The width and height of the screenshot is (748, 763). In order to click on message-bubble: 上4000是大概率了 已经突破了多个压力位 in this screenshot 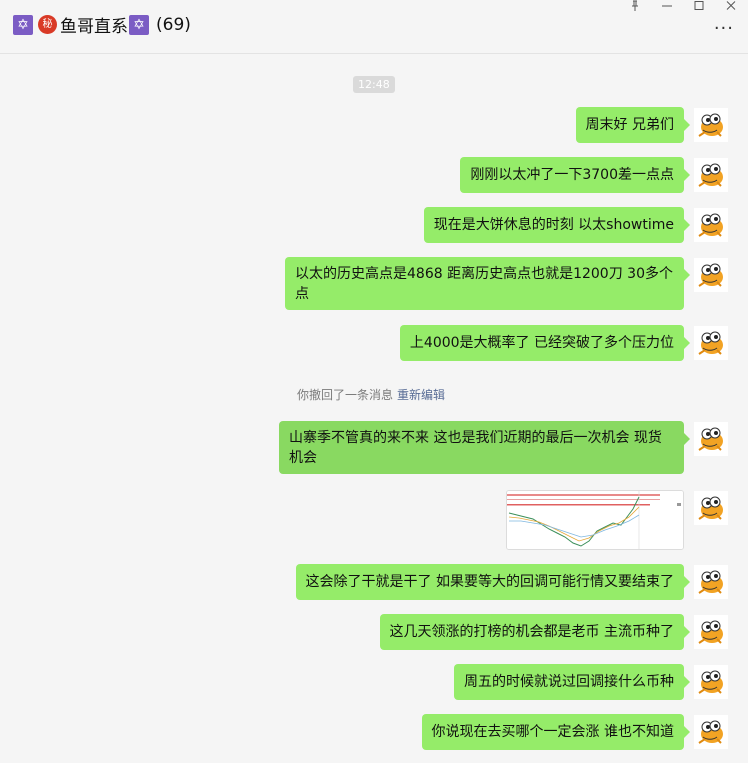, I will do `click(545, 343)`.